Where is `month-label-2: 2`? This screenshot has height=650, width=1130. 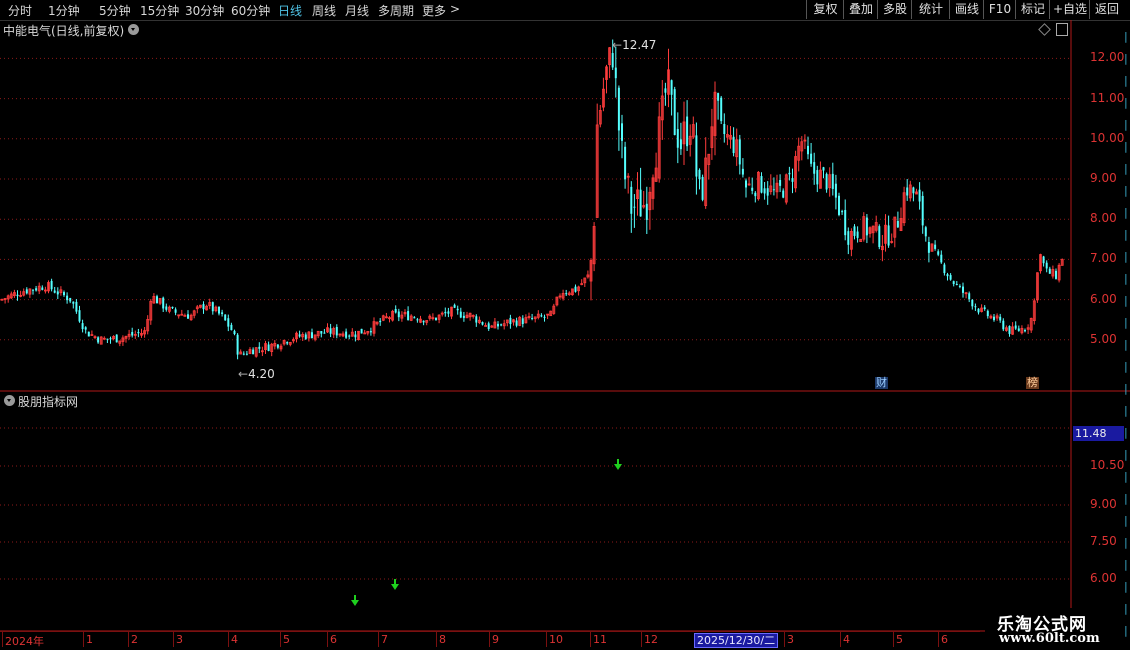
month-label-2: 2 is located at coordinates (134, 639).